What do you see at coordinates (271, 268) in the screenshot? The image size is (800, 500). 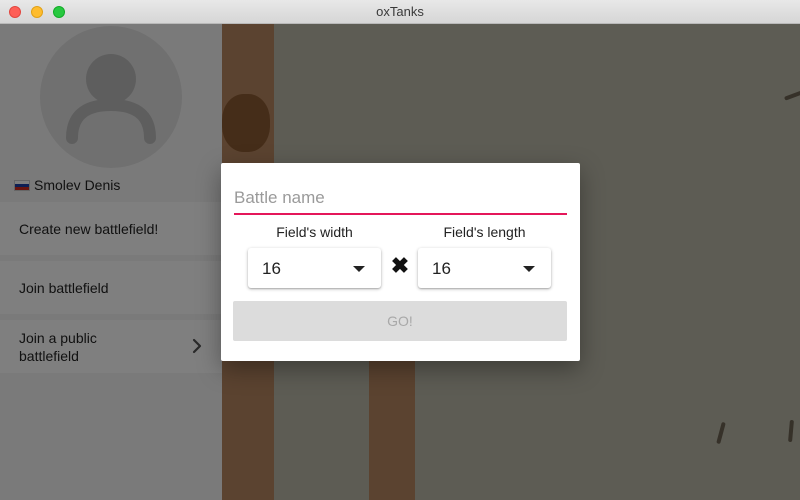 I see `field-width-value: 16` at bounding box center [271, 268].